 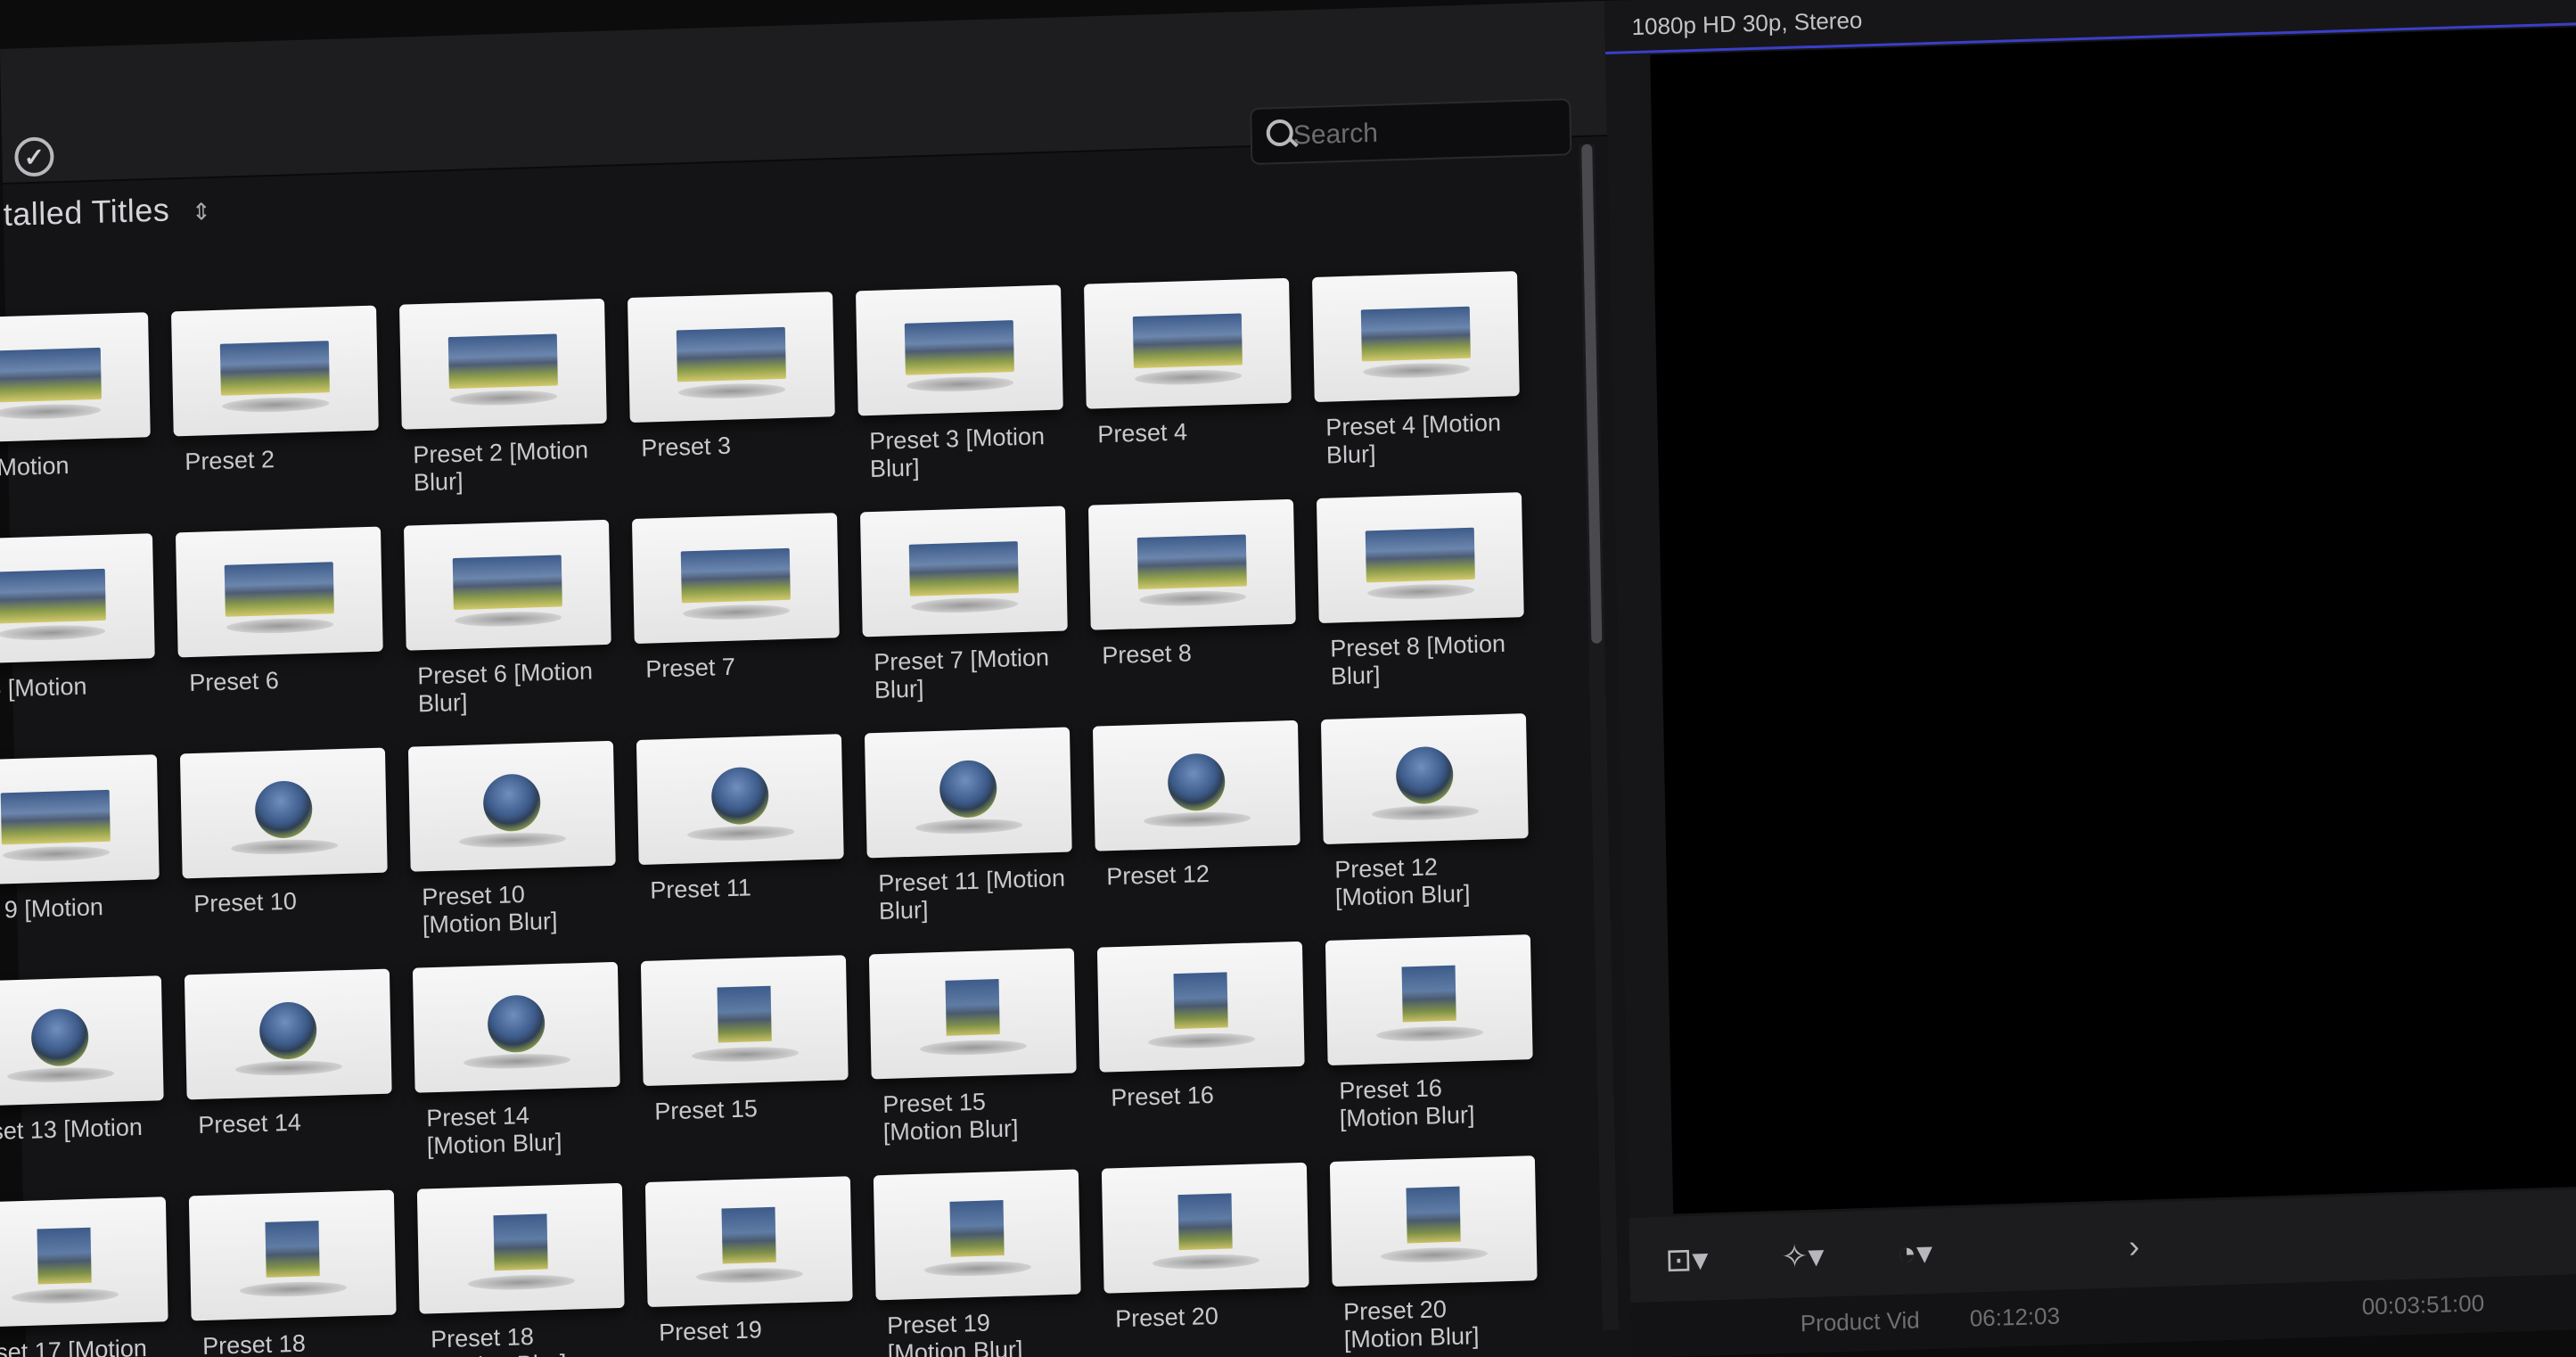 What do you see at coordinates (87, 212) in the screenshot?
I see `category-label: talled Titles` at bounding box center [87, 212].